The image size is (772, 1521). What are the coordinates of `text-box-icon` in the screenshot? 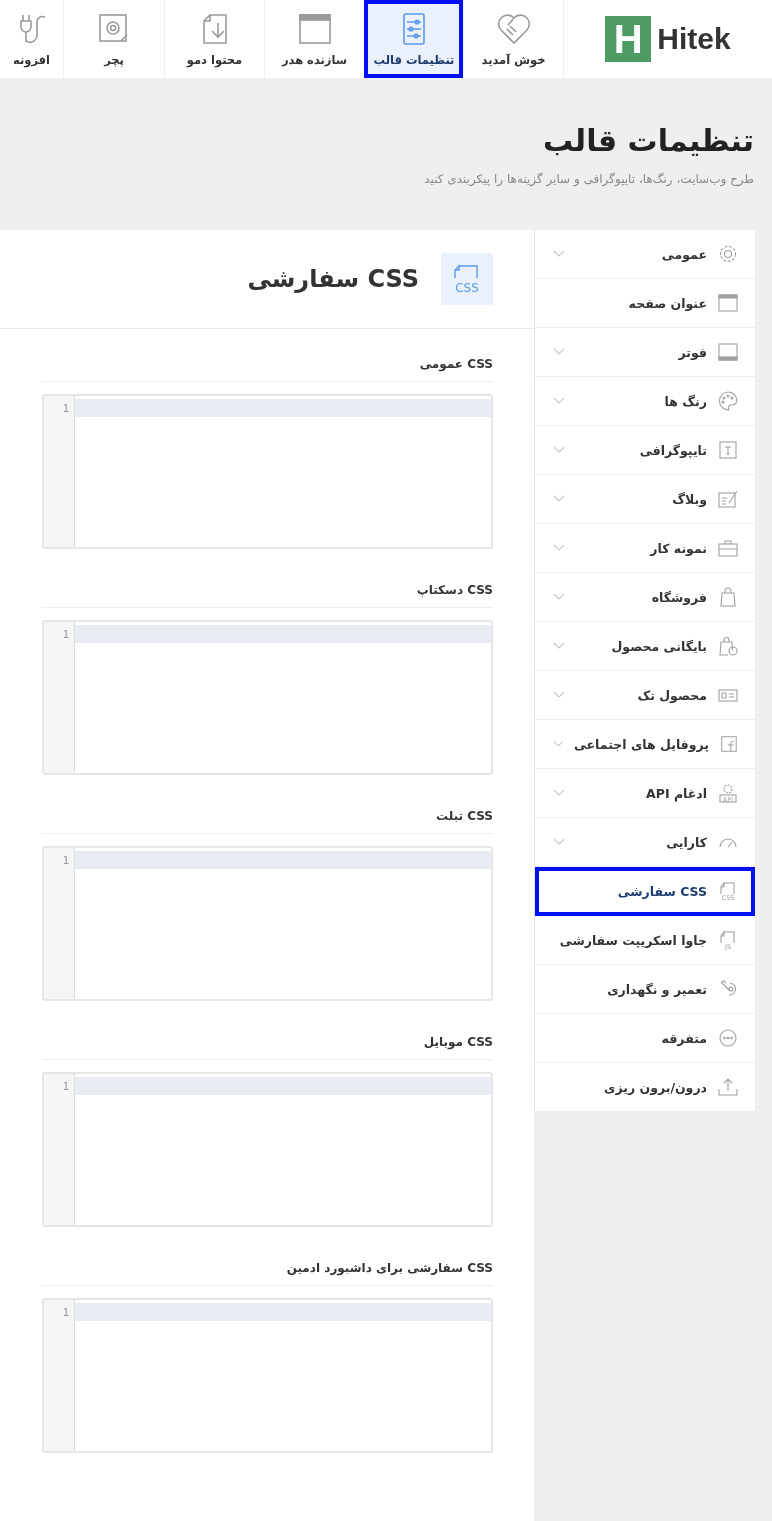 It's located at (728, 450).